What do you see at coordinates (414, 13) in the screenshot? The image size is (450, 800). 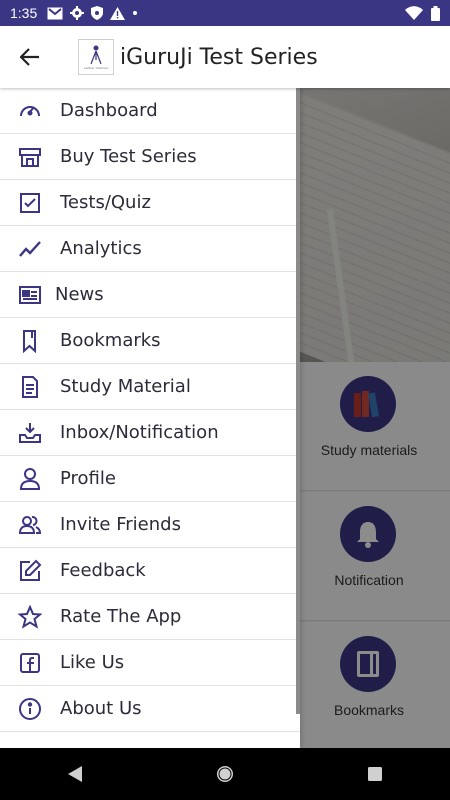 I see `wifi-icon` at bounding box center [414, 13].